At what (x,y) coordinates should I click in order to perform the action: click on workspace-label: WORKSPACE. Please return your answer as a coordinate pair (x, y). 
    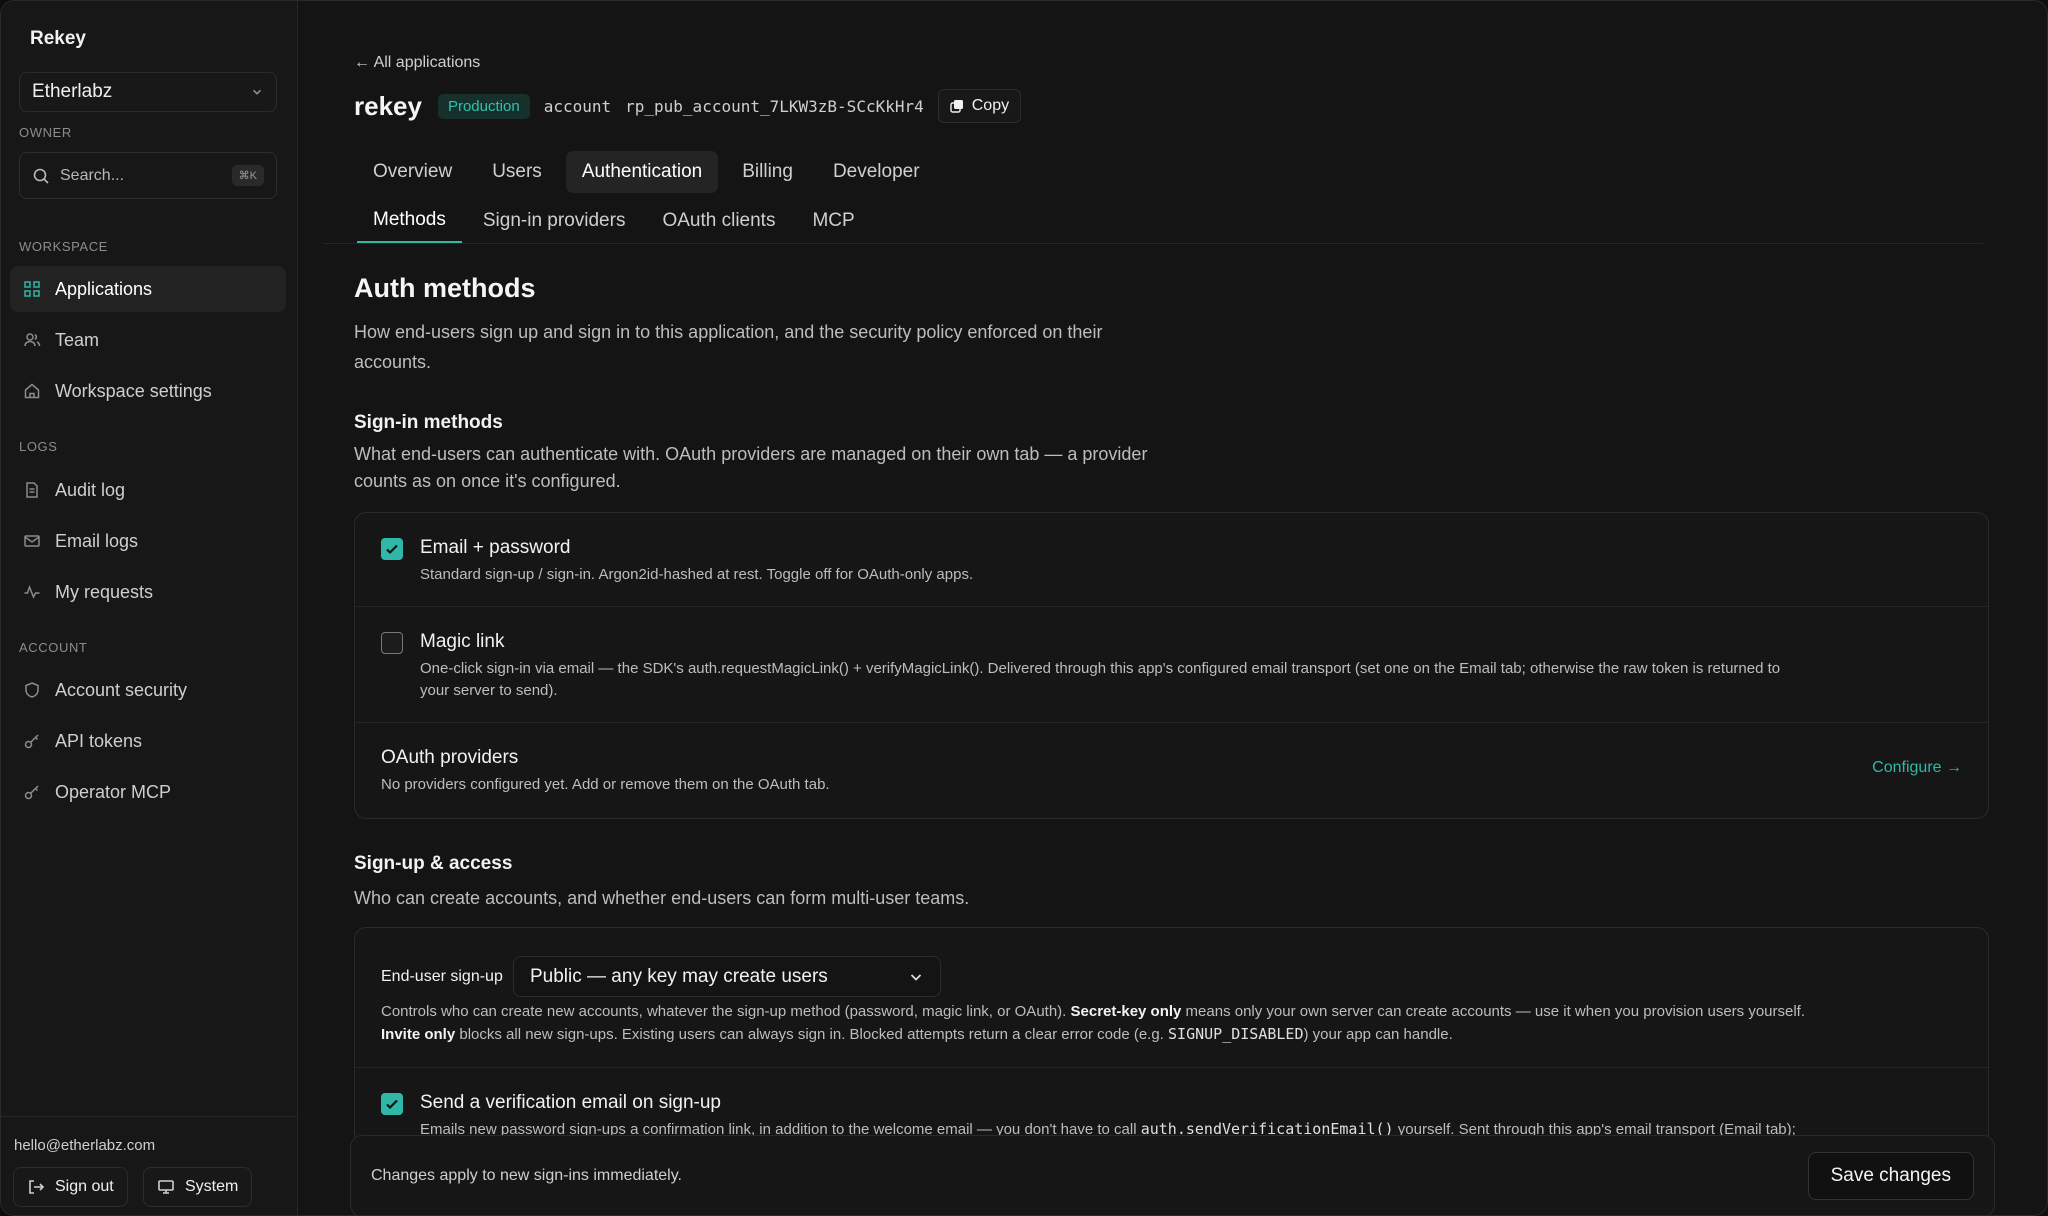
    Looking at the image, I should click on (63, 246).